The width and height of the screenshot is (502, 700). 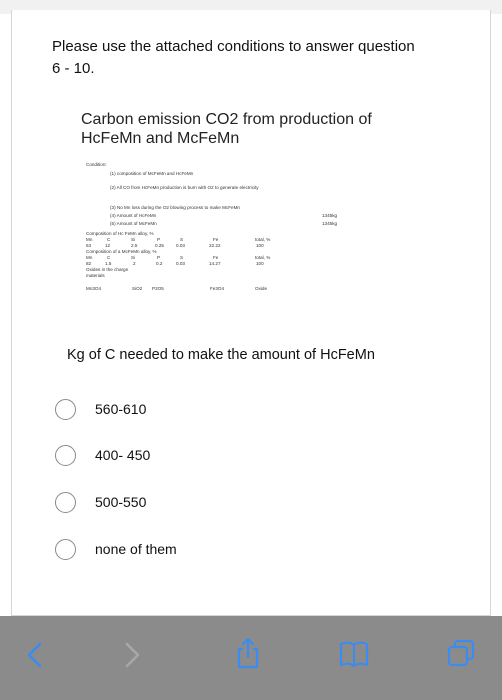 What do you see at coordinates (180, 245) in the screenshot?
I see `hc-value-s: 0.03` at bounding box center [180, 245].